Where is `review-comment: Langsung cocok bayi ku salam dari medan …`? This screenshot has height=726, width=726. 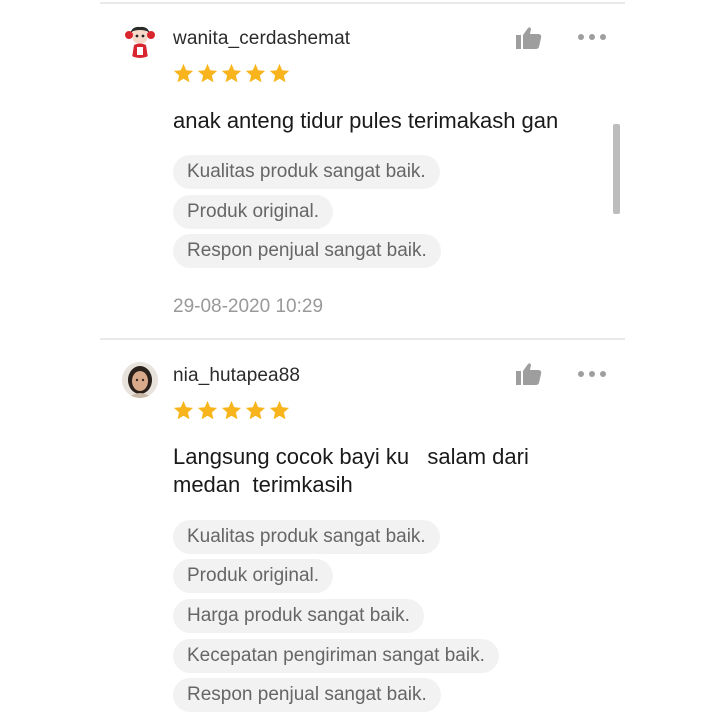
review-comment: Langsung cocok bayi ku salam dari medan … is located at coordinates (354, 470).